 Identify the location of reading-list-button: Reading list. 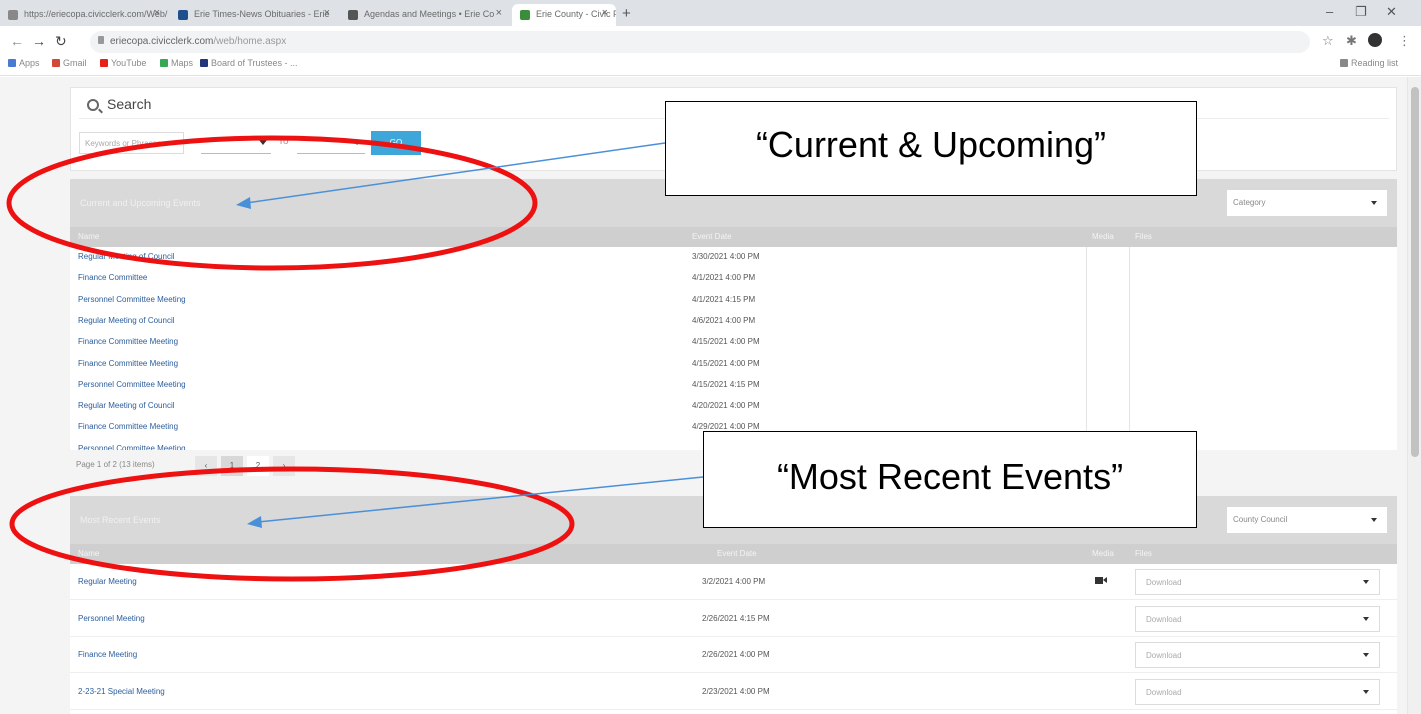
(1369, 63).